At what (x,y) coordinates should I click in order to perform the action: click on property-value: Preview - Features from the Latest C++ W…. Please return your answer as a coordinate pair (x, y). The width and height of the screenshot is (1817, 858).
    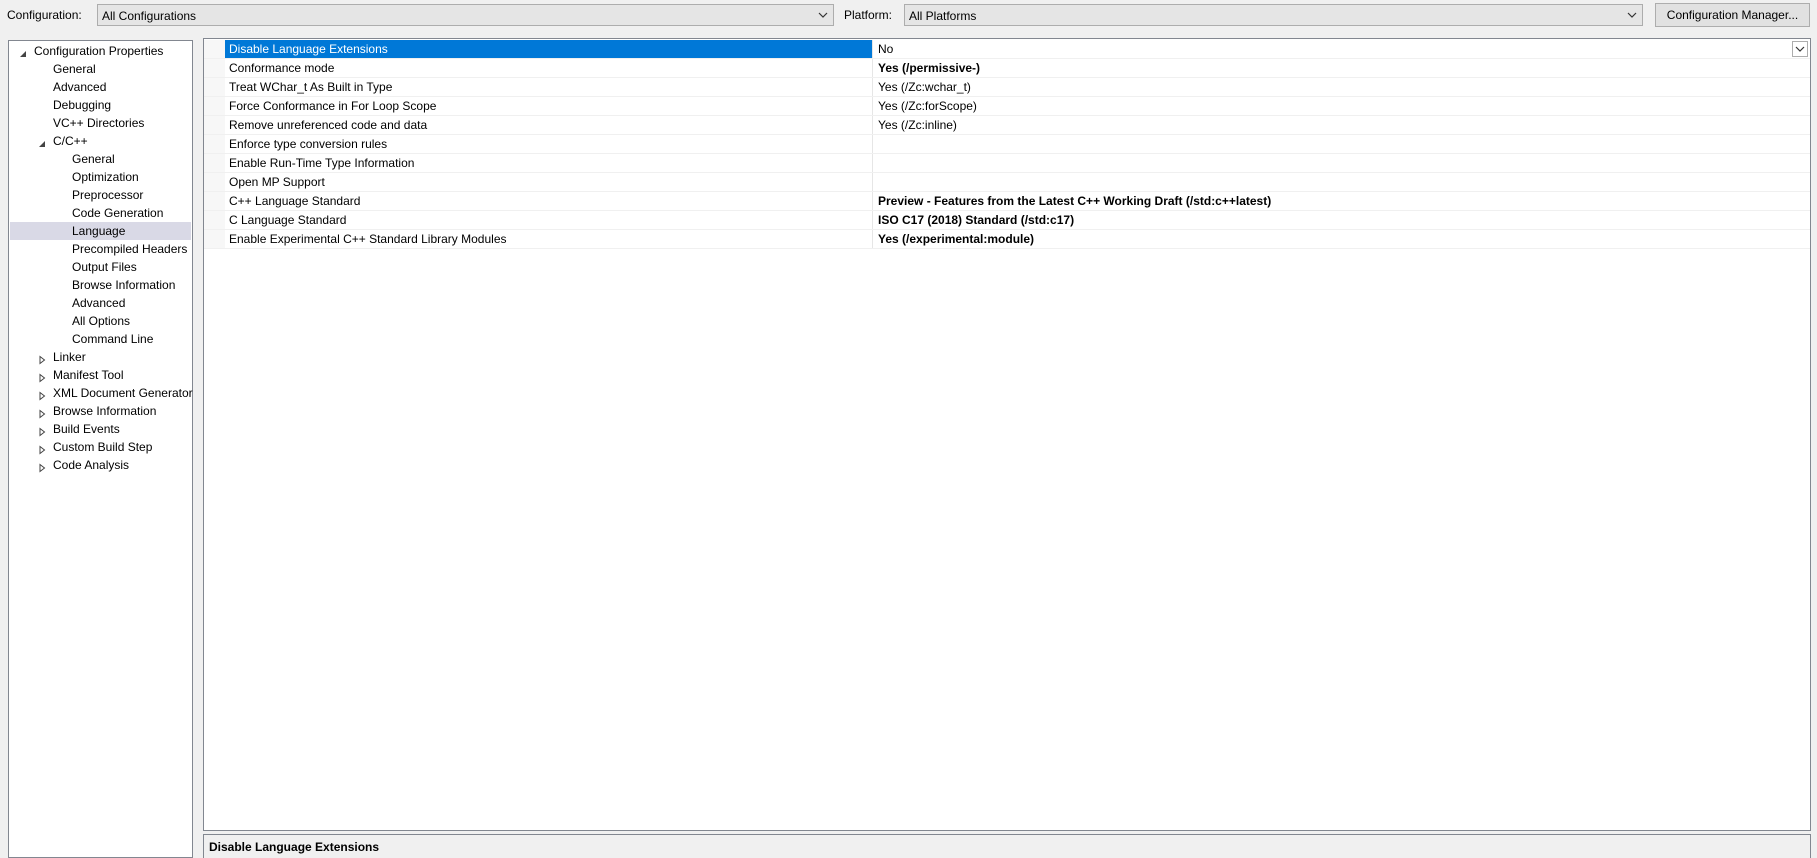
    Looking at the image, I should click on (1342, 201).